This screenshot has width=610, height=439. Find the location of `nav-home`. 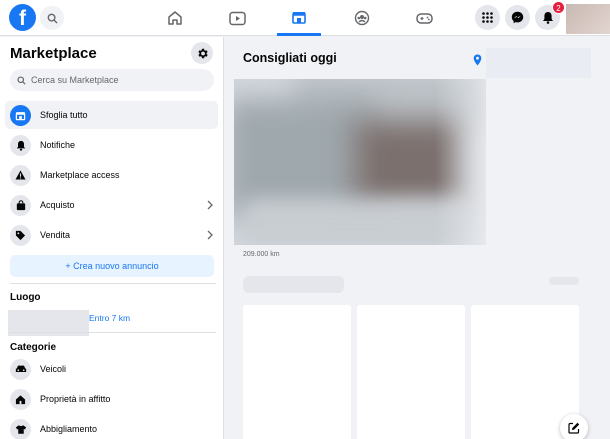

nav-home is located at coordinates (175, 18).